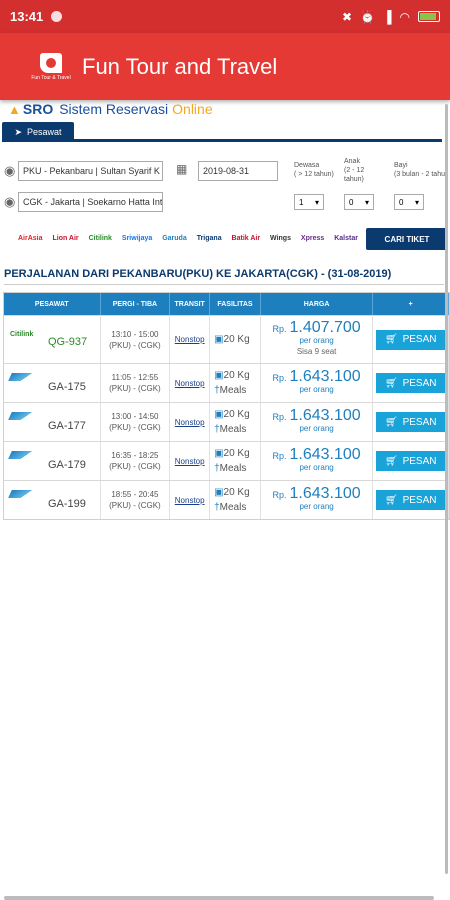 The height and width of the screenshot is (900, 450). Describe the element at coordinates (68, 342) in the screenshot. I see `flight-number: QG-937` at that location.